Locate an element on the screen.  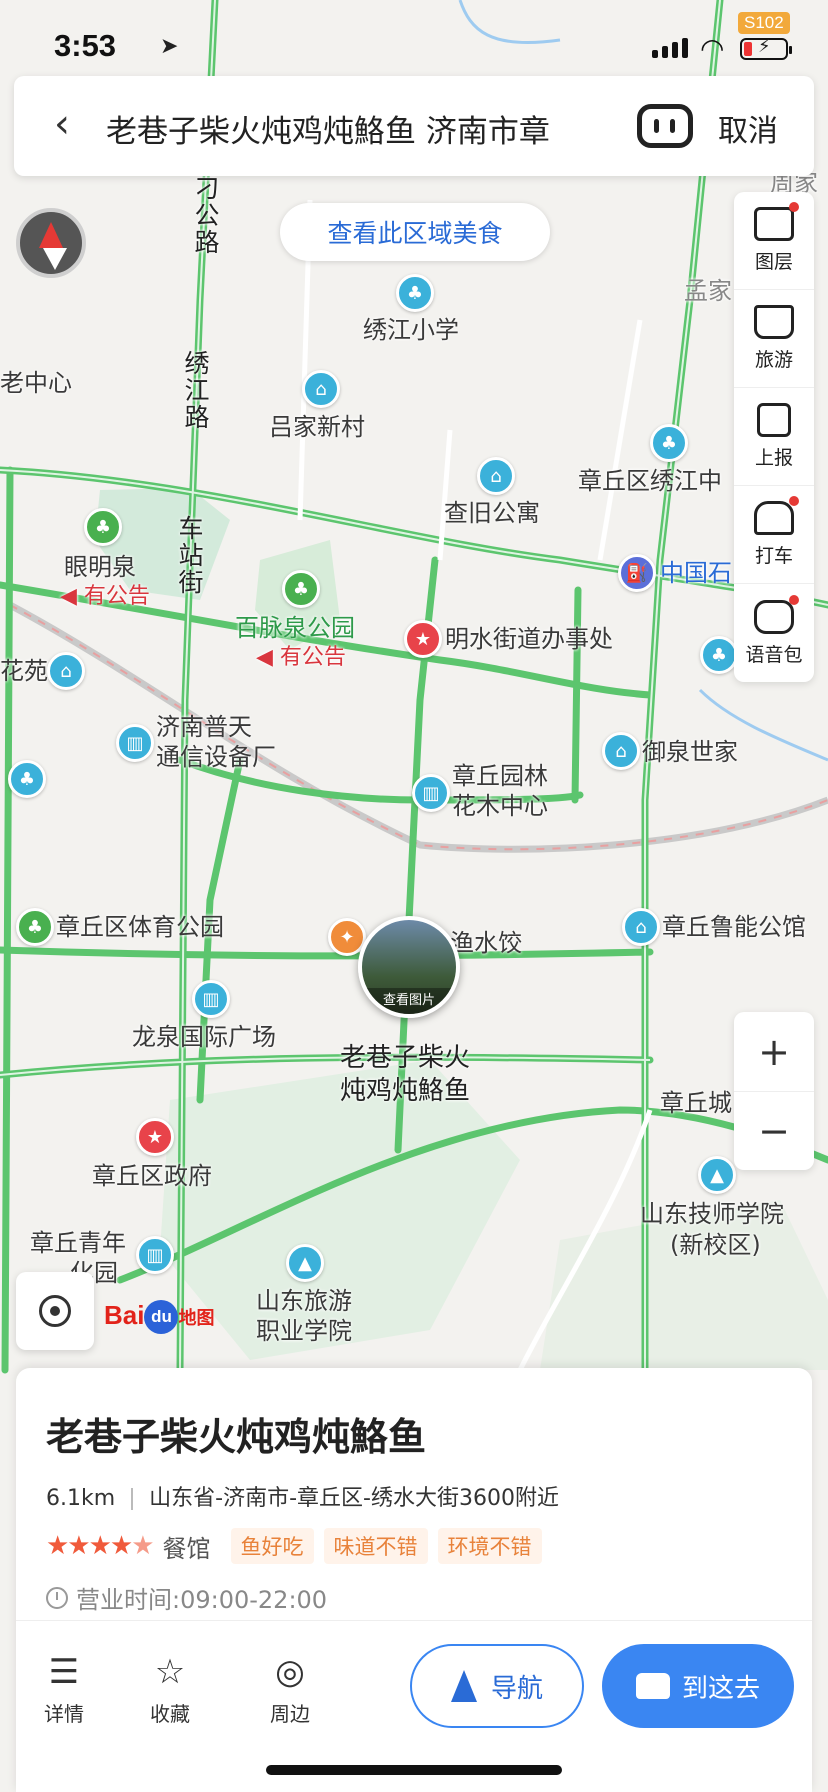
poi-label: 章丘城 is located at coordinates (696, 1103).